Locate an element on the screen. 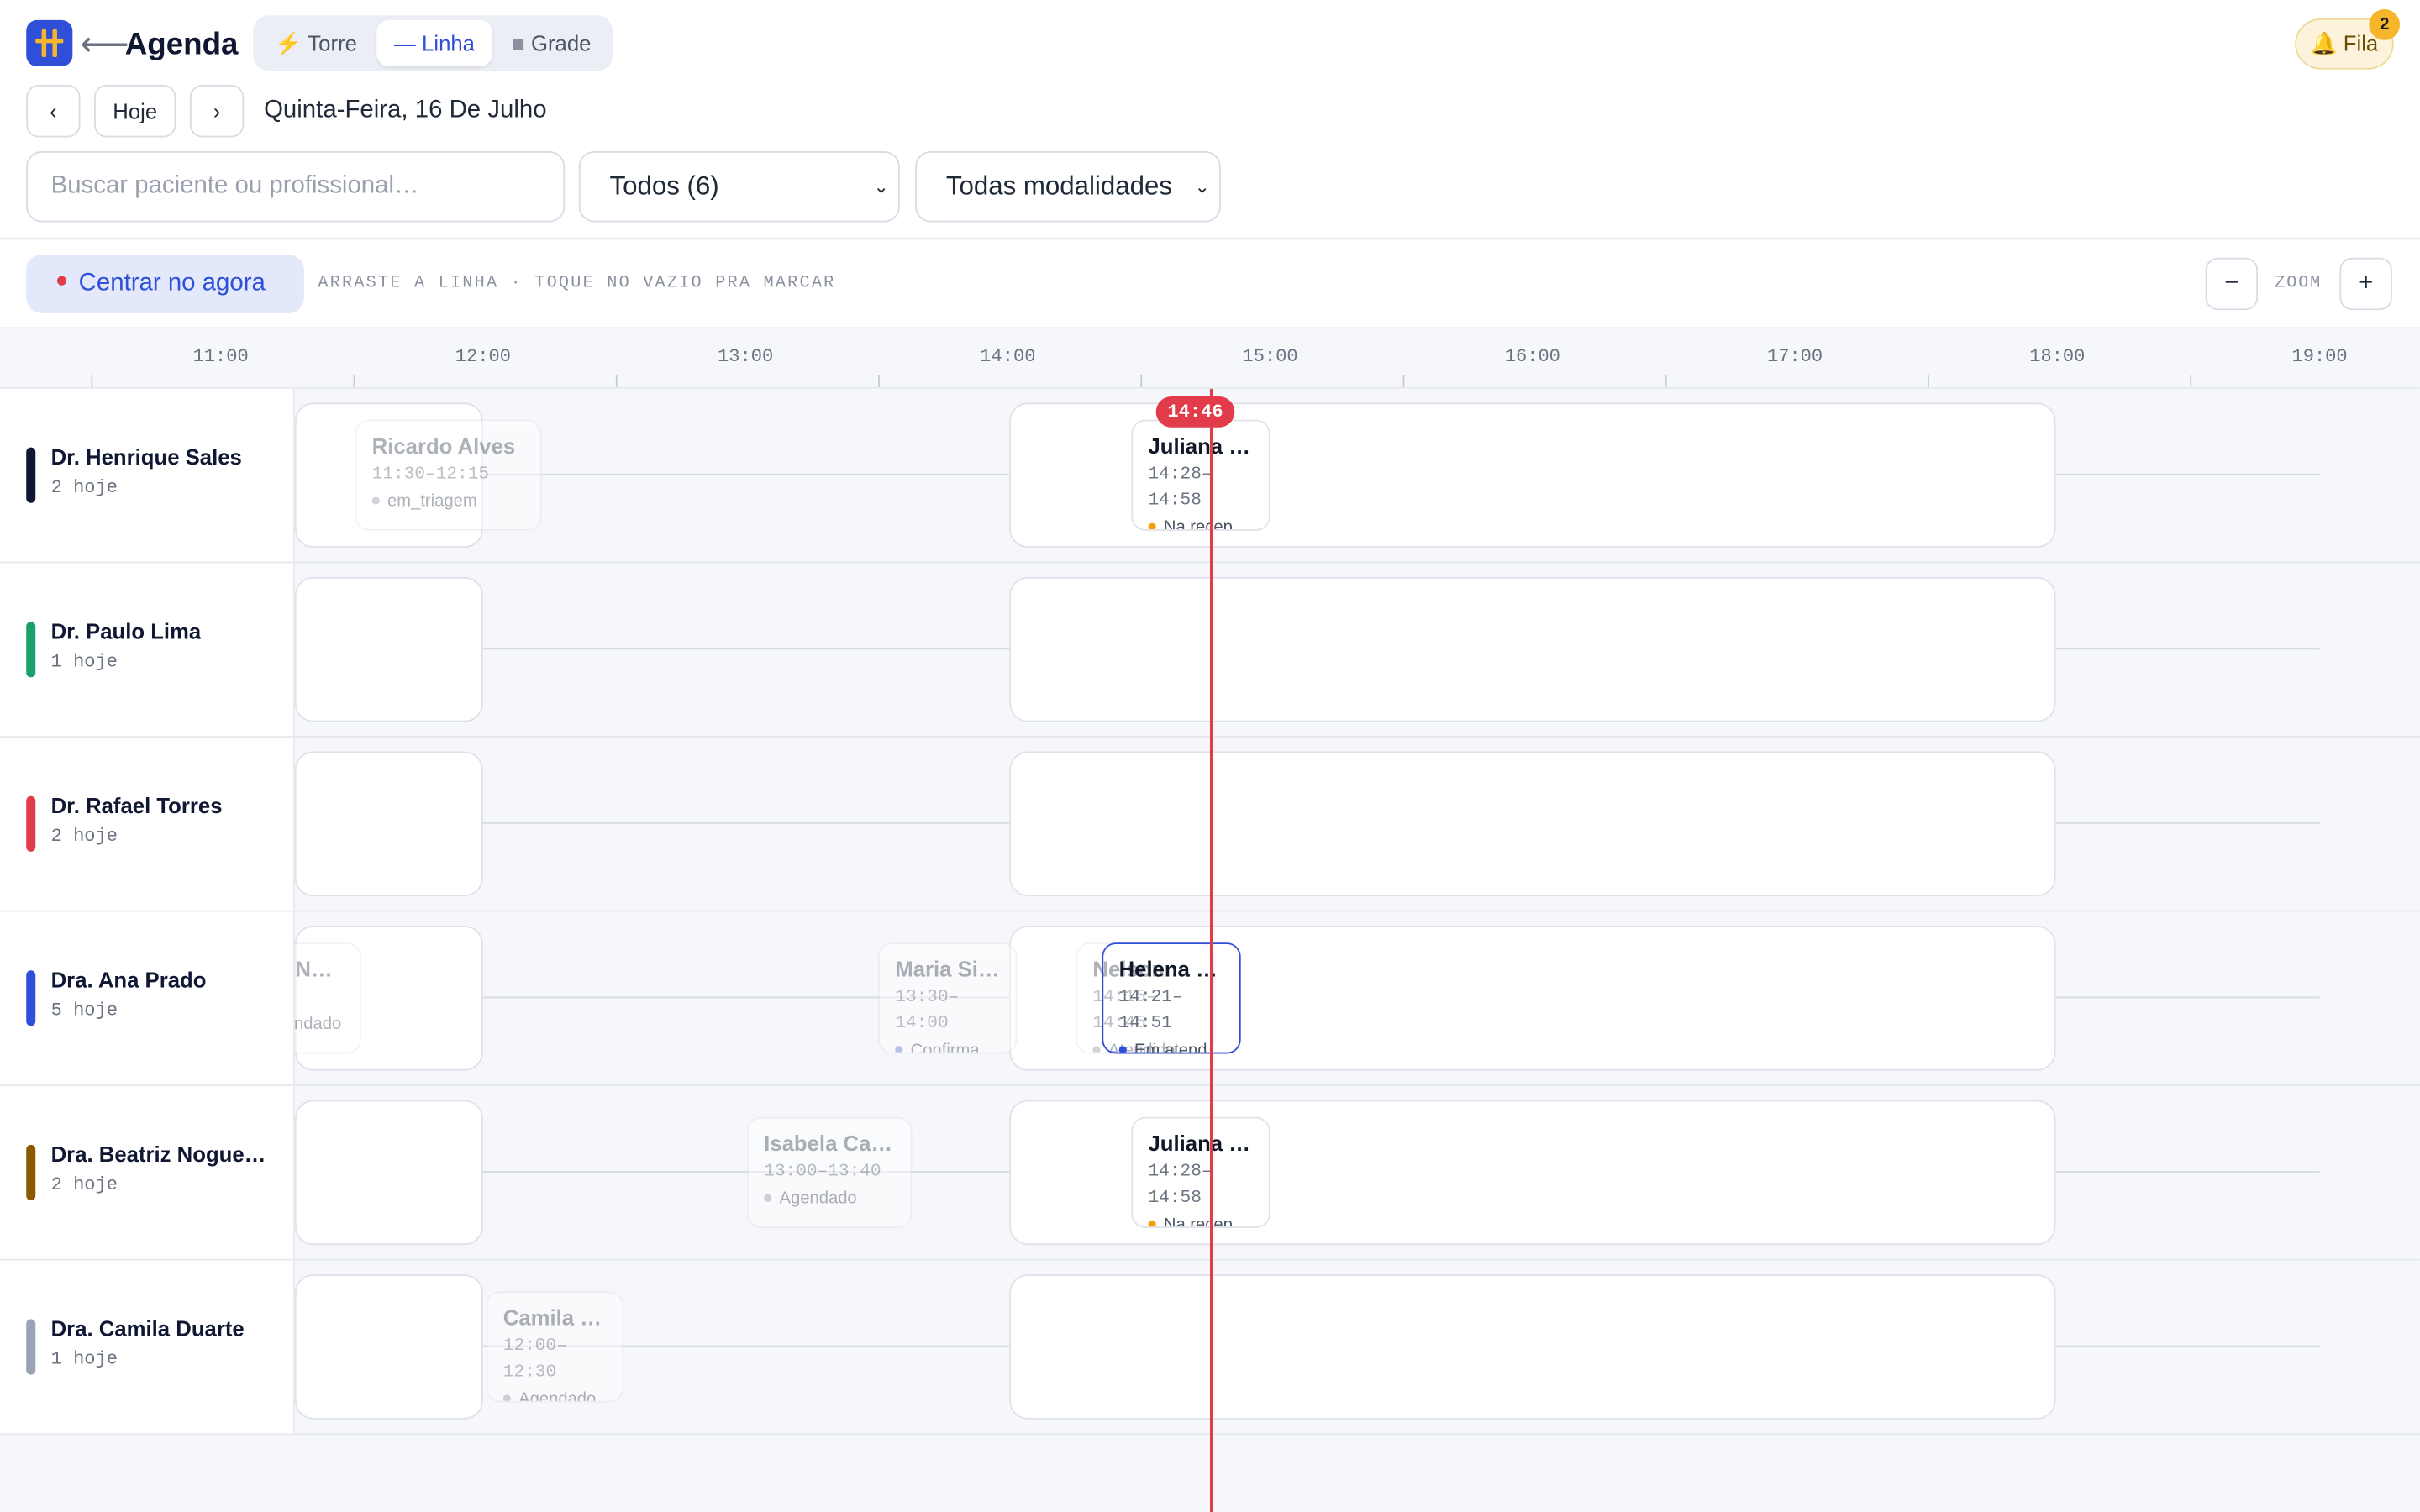 Image resolution: width=2420 pixels, height=1512 pixels. professional-header: Dra. Camila Duarte 1 hoje is located at coordinates (147, 1347).